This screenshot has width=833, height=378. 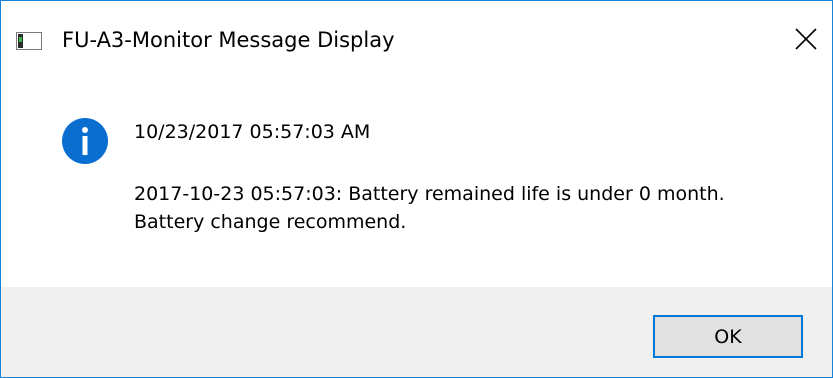 I want to click on information-icon, so click(x=85, y=141).